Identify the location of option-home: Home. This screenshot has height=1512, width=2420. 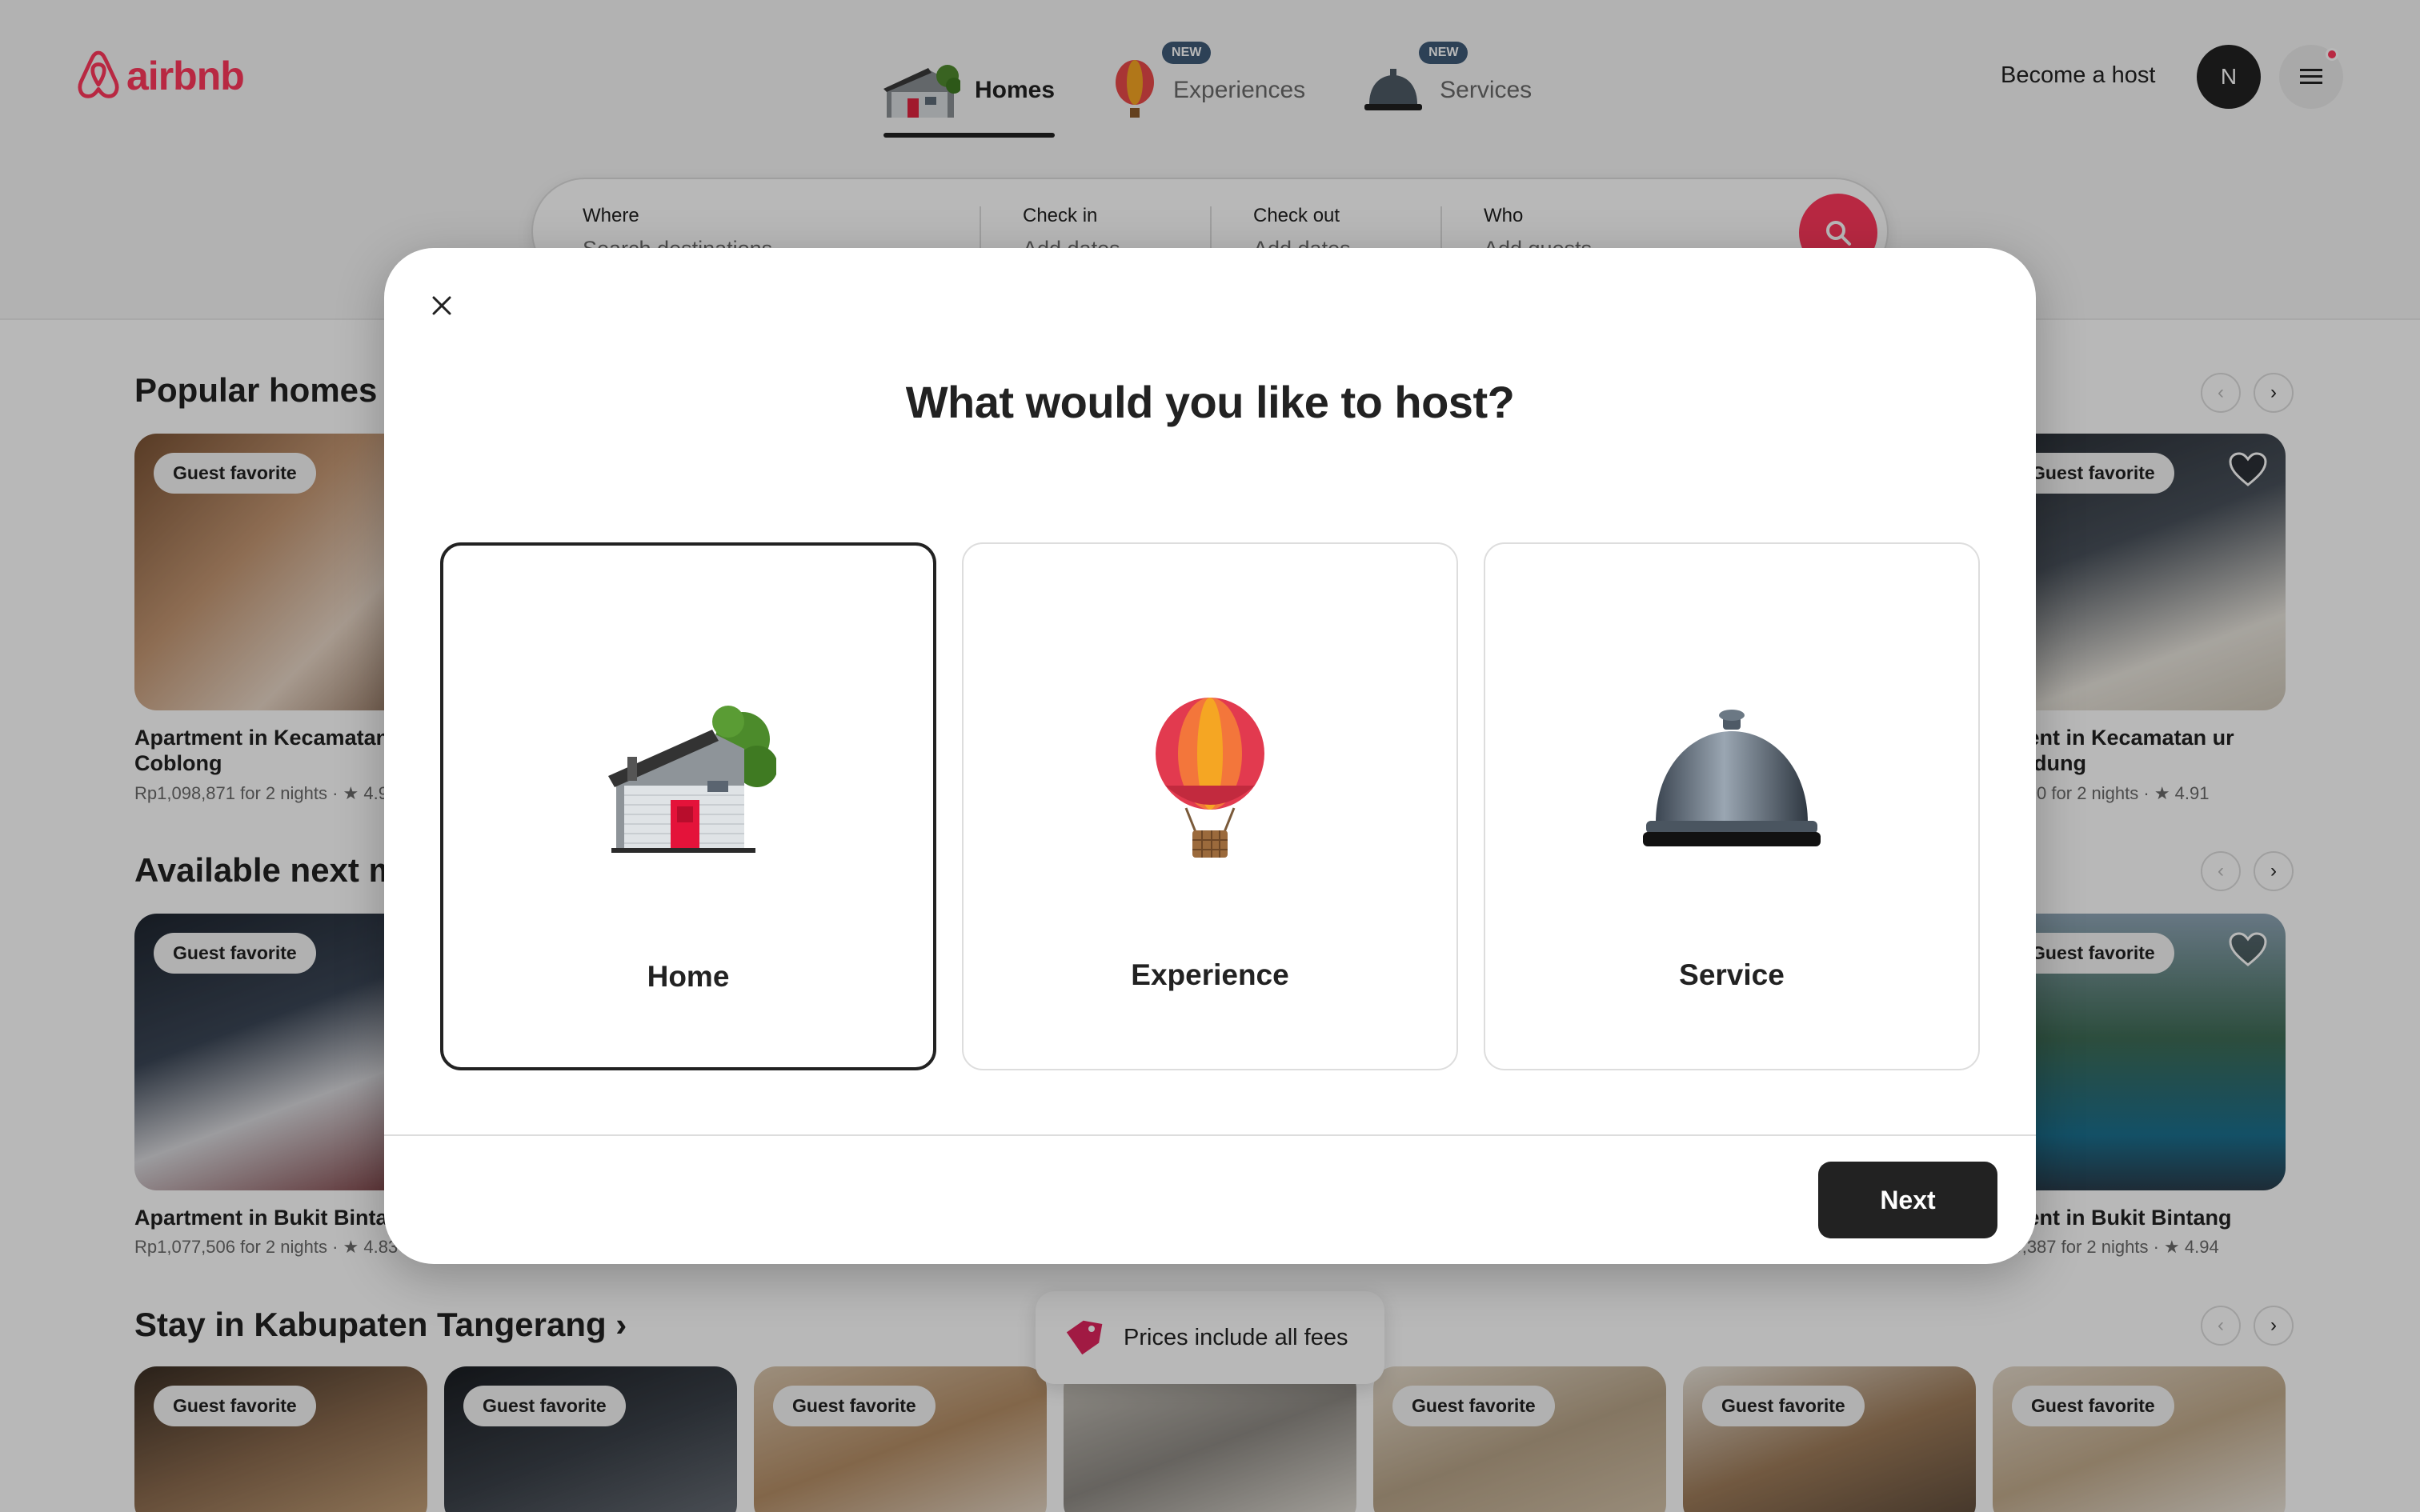
(688, 806).